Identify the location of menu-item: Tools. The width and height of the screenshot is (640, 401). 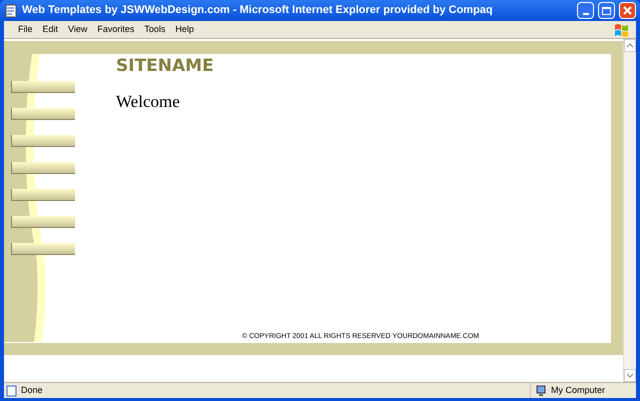
(155, 29).